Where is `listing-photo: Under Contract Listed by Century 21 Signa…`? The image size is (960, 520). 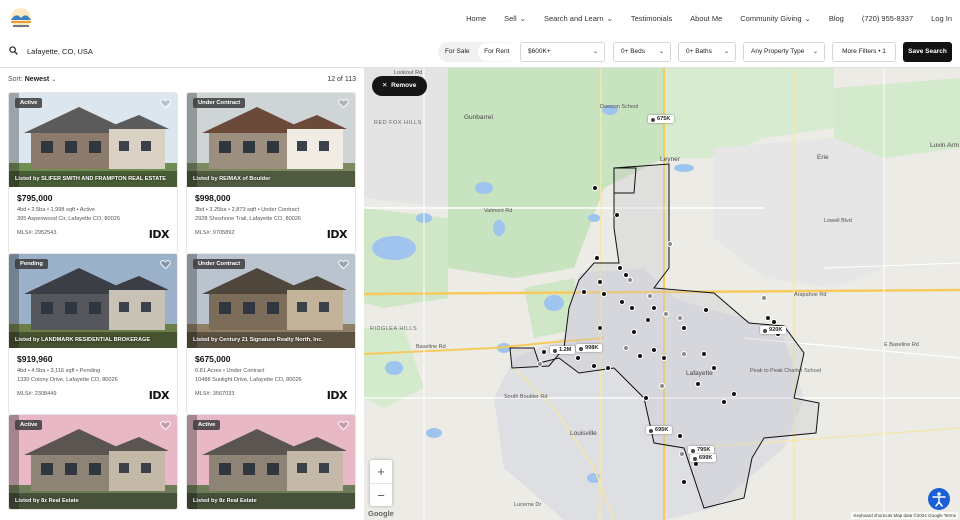 listing-photo: Under Contract Listed by Century 21 Signa… is located at coordinates (271, 301).